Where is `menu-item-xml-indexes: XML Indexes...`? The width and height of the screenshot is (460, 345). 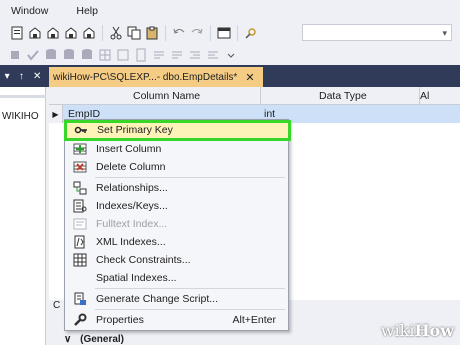 menu-item-xml-indexes: XML Indexes... is located at coordinates (176, 242).